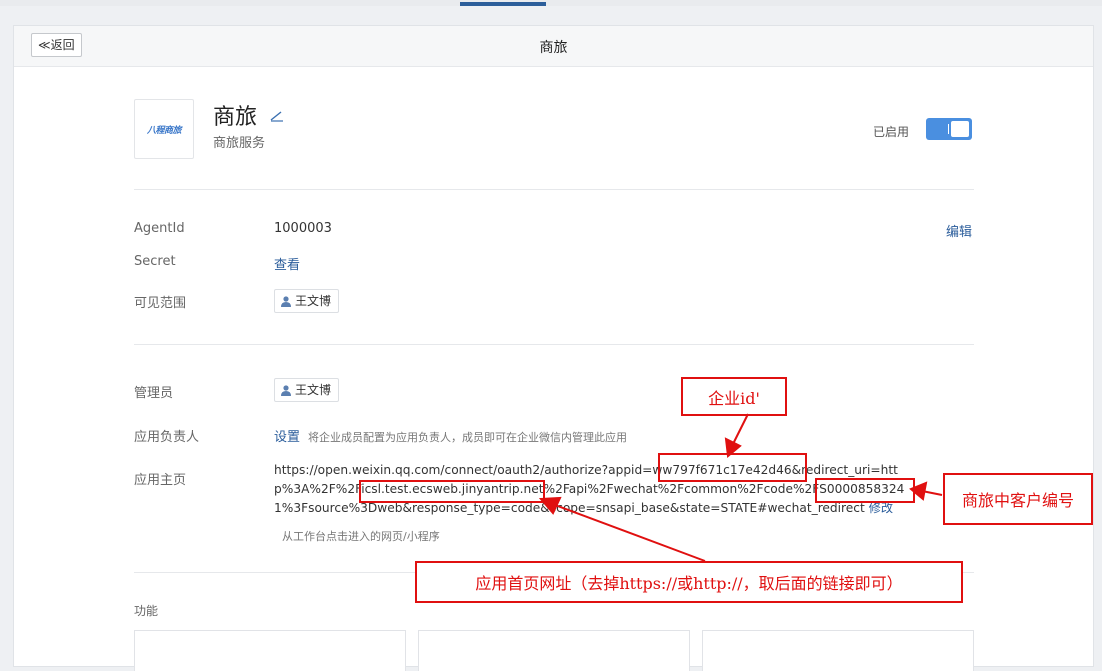 The image size is (1102, 671). Describe the element at coordinates (303, 228) in the screenshot. I see `agentid-value: 1000003` at that location.